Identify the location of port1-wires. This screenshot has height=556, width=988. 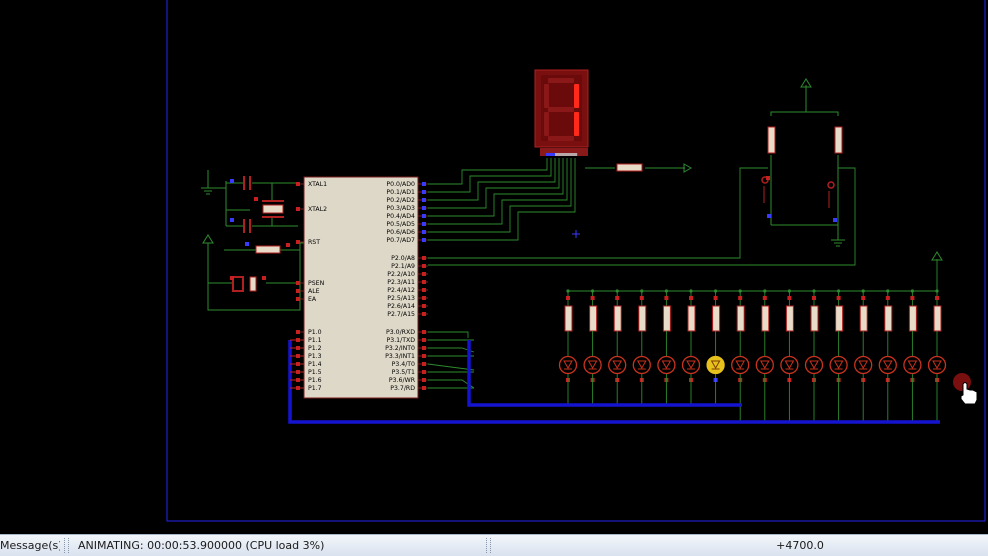
(451, 360).